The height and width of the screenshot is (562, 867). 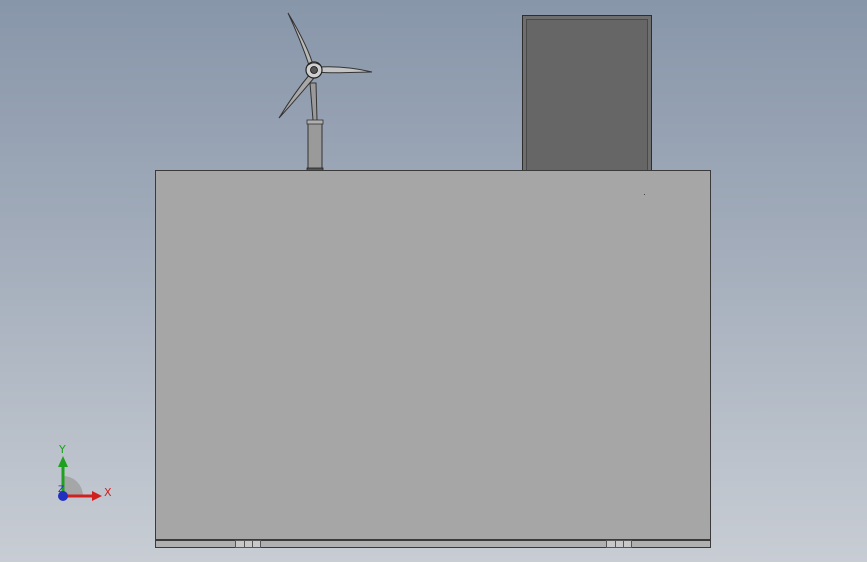 What do you see at coordinates (61, 490) in the screenshot?
I see `z-axis-label: Z` at bounding box center [61, 490].